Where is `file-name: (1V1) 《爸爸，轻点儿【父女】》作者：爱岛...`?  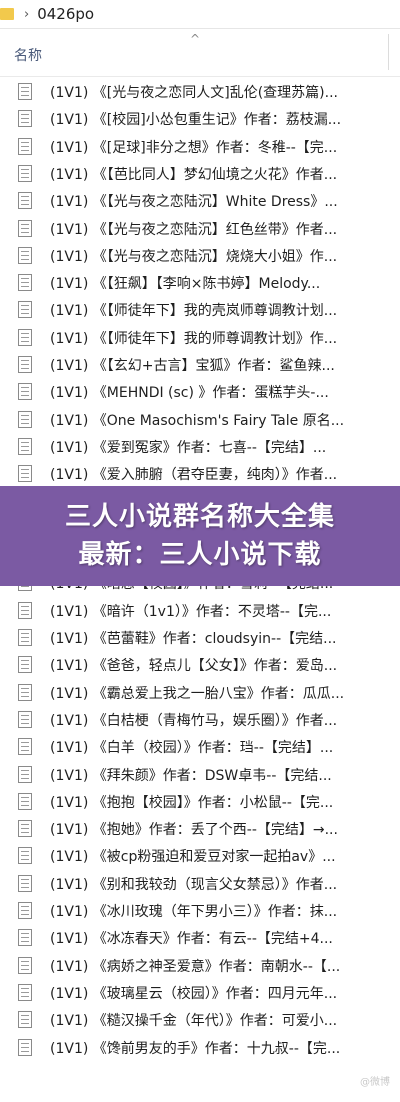 file-name: (1V1) 《爸爸，轻点儿【父女】》作者：爱岛... is located at coordinates (194, 666).